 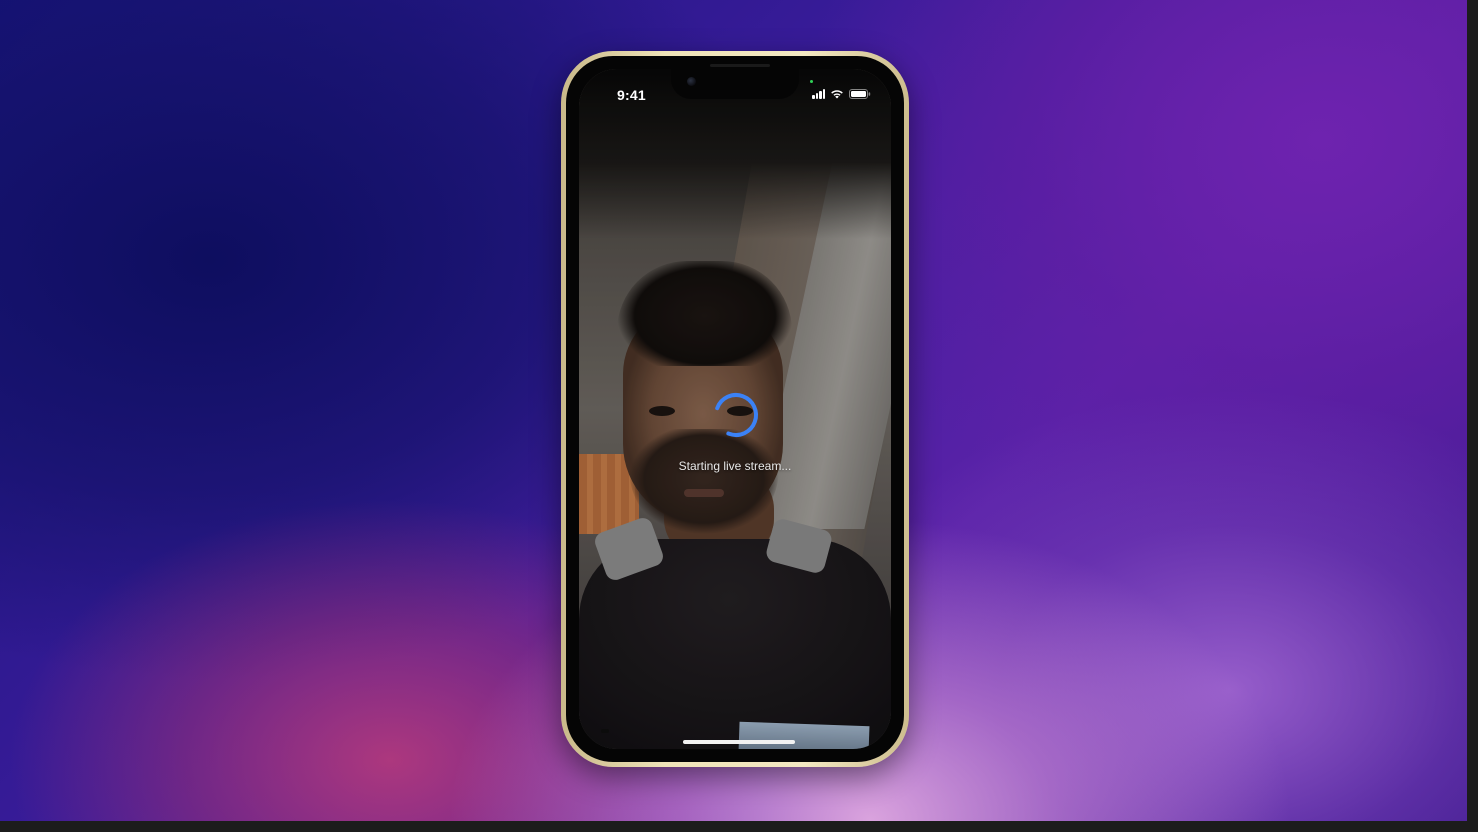 What do you see at coordinates (860, 94) in the screenshot?
I see `battery-icon` at bounding box center [860, 94].